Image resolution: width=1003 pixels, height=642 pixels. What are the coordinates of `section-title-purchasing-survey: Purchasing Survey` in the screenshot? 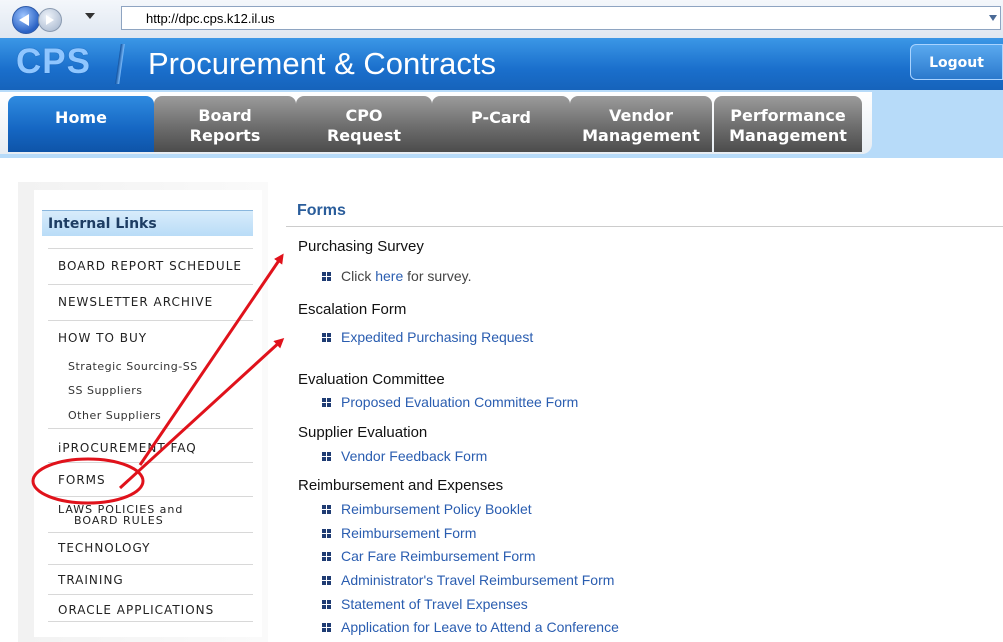 It's located at (361, 246).